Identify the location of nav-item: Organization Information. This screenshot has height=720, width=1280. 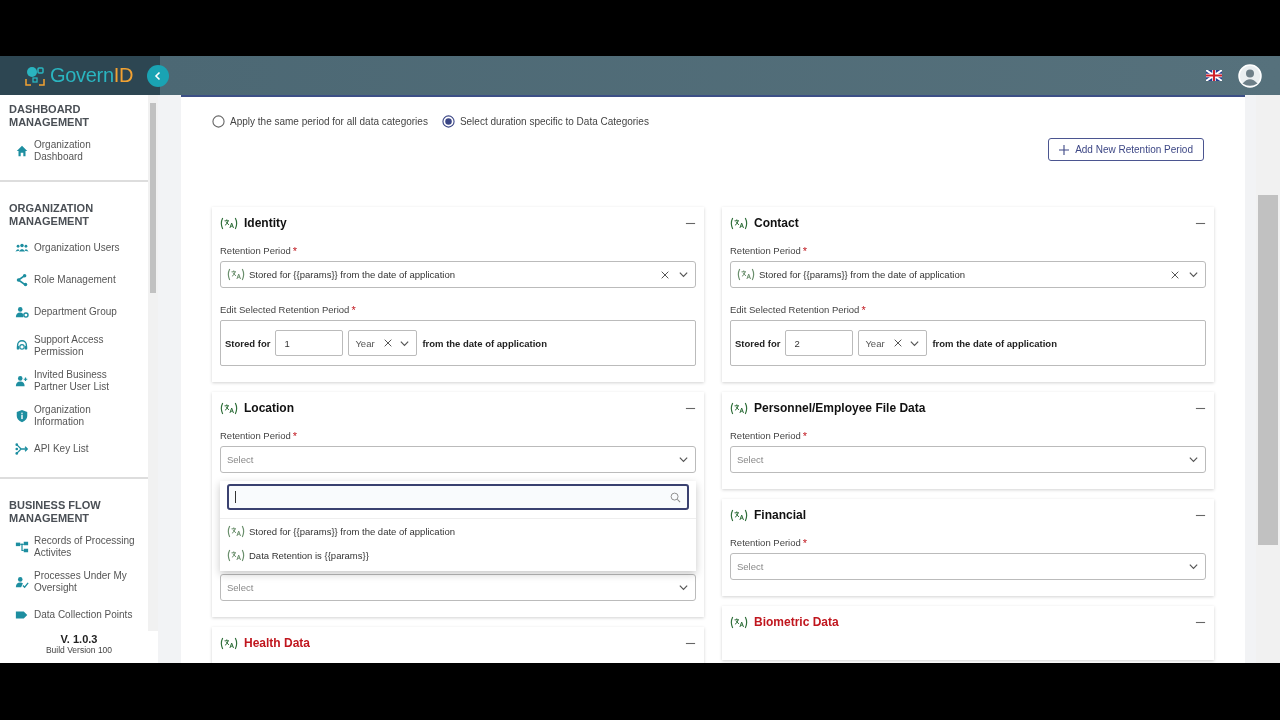
(74, 415).